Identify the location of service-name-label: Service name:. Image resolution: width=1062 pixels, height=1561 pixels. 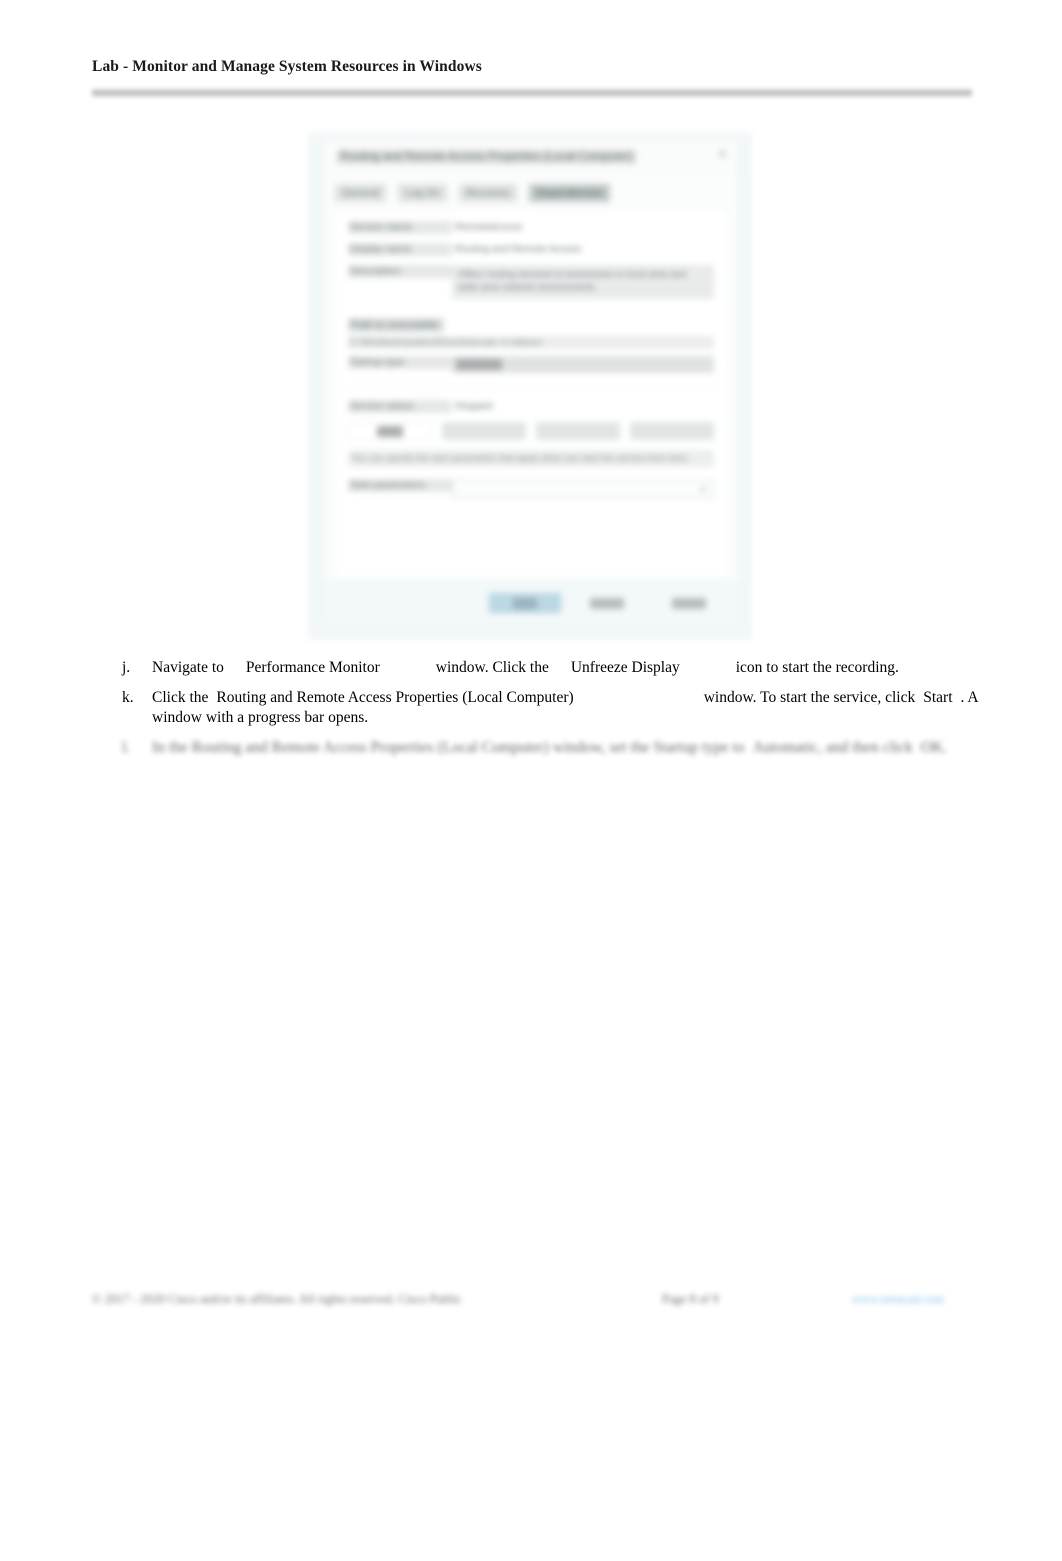
(400, 227).